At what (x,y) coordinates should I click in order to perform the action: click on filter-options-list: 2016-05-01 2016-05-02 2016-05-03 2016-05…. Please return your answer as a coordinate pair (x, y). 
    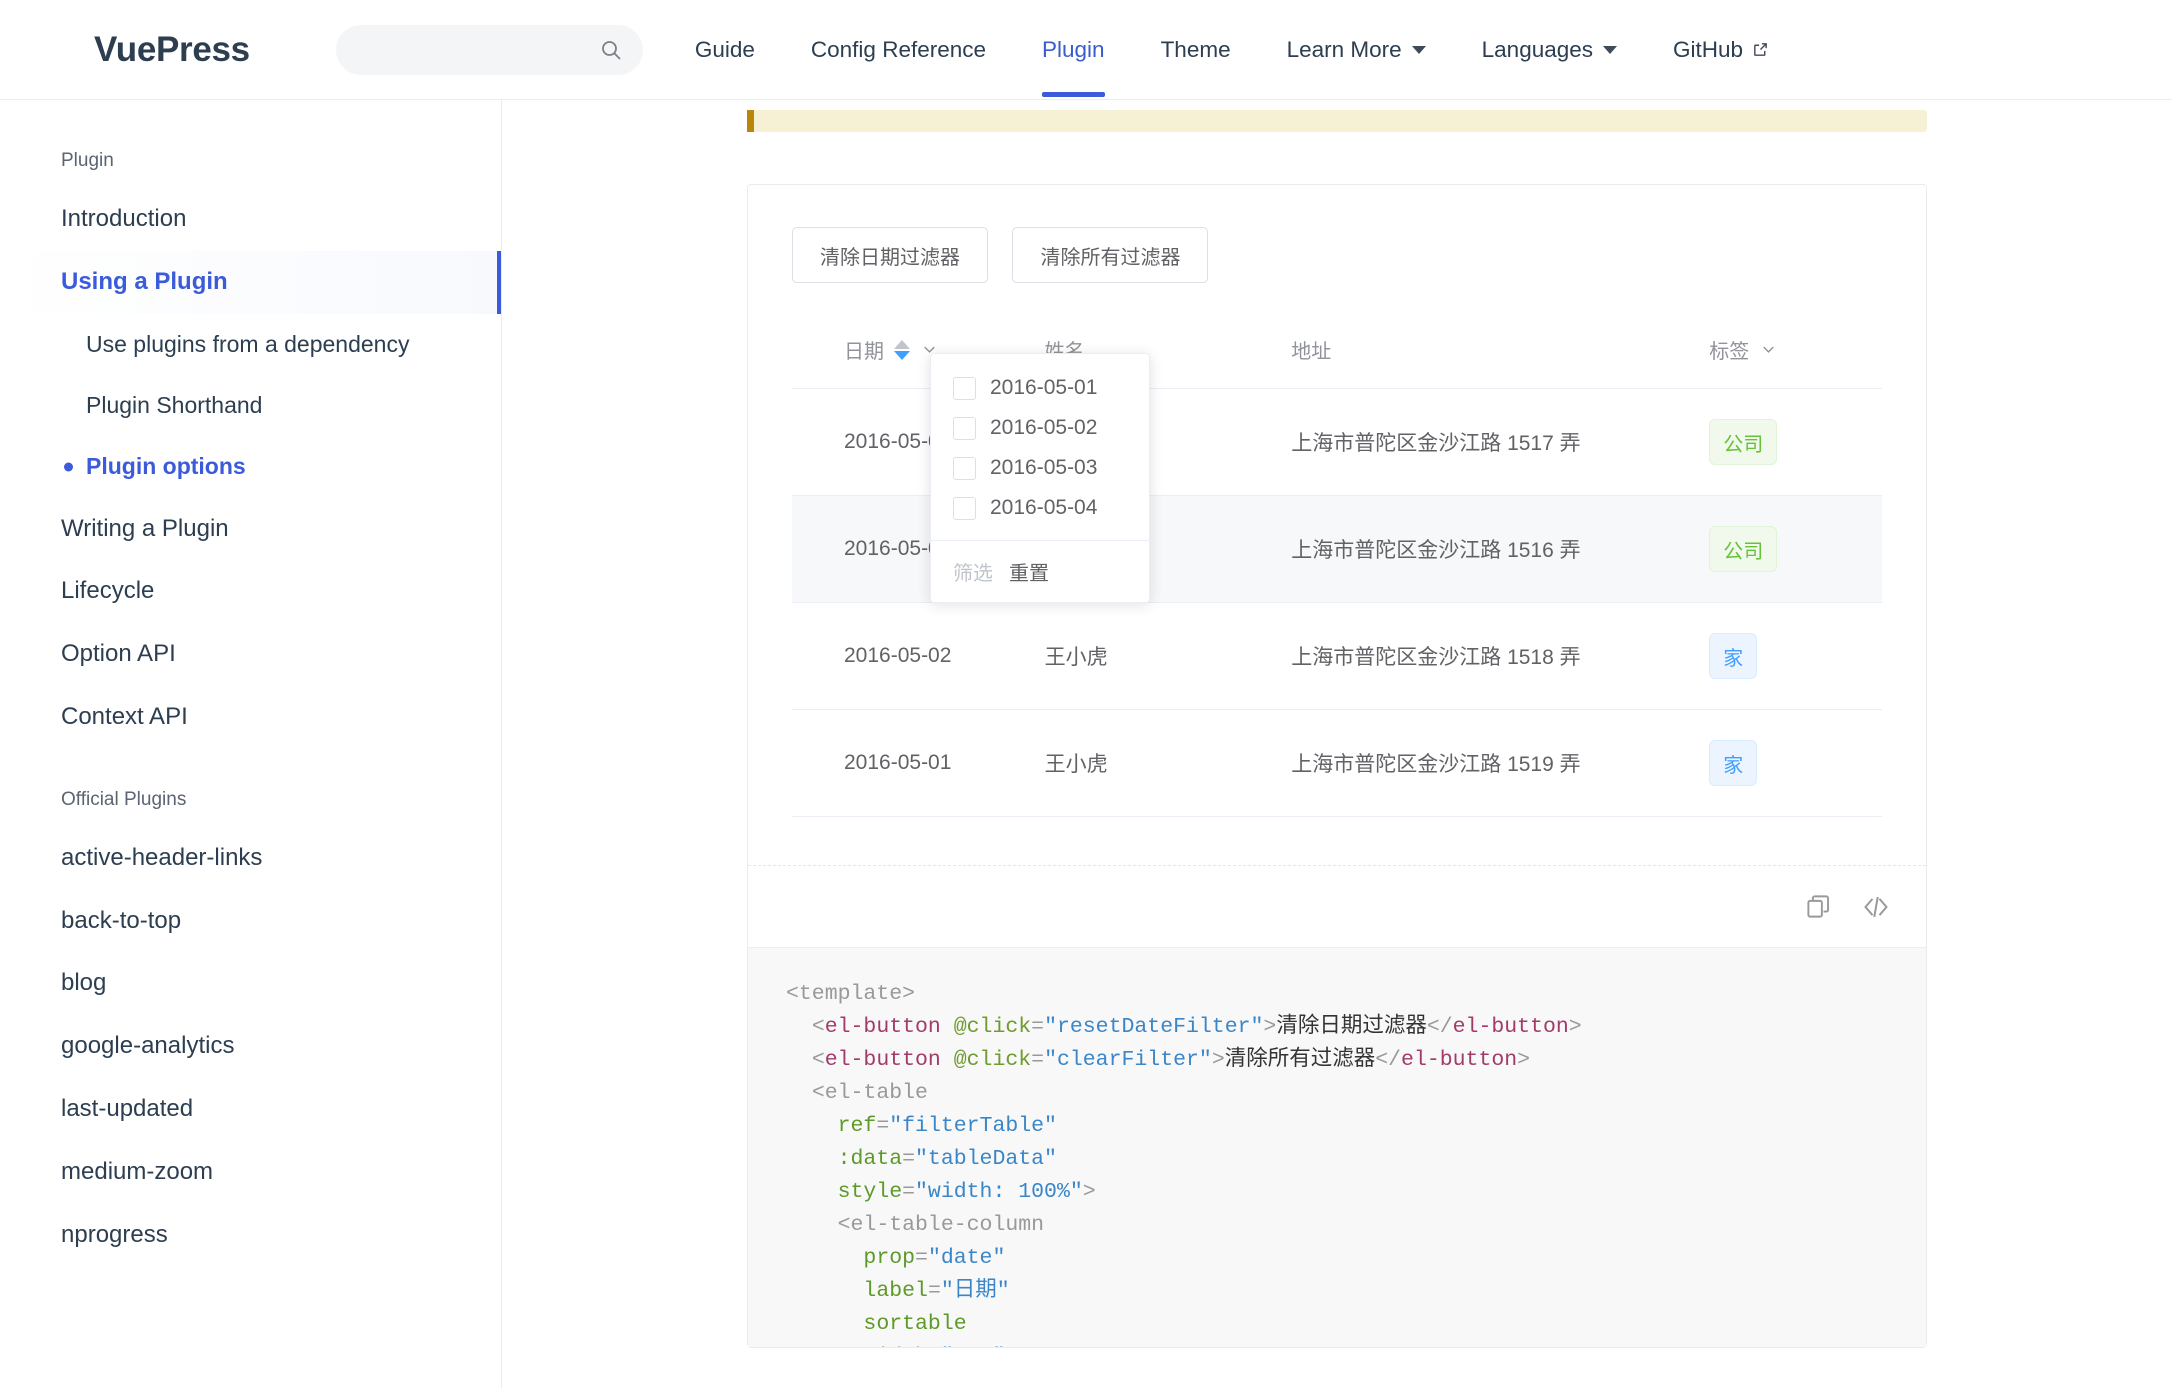
    Looking at the image, I should click on (1040, 447).